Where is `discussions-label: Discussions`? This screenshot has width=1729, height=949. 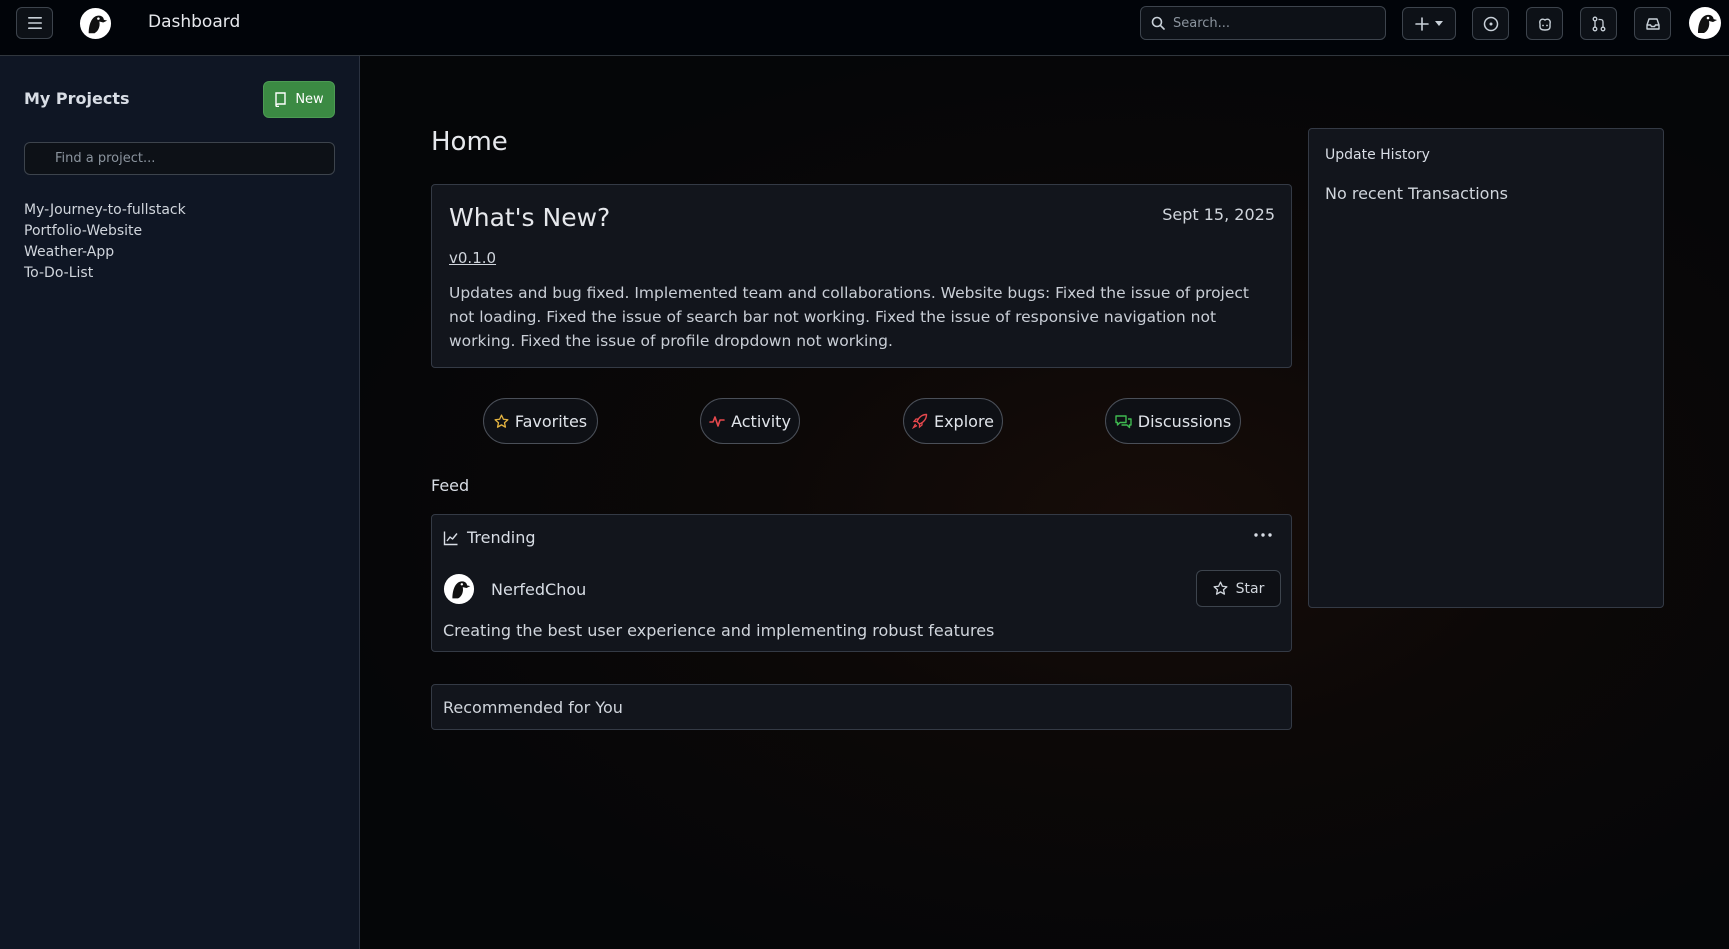 discussions-label: Discussions is located at coordinates (1184, 421).